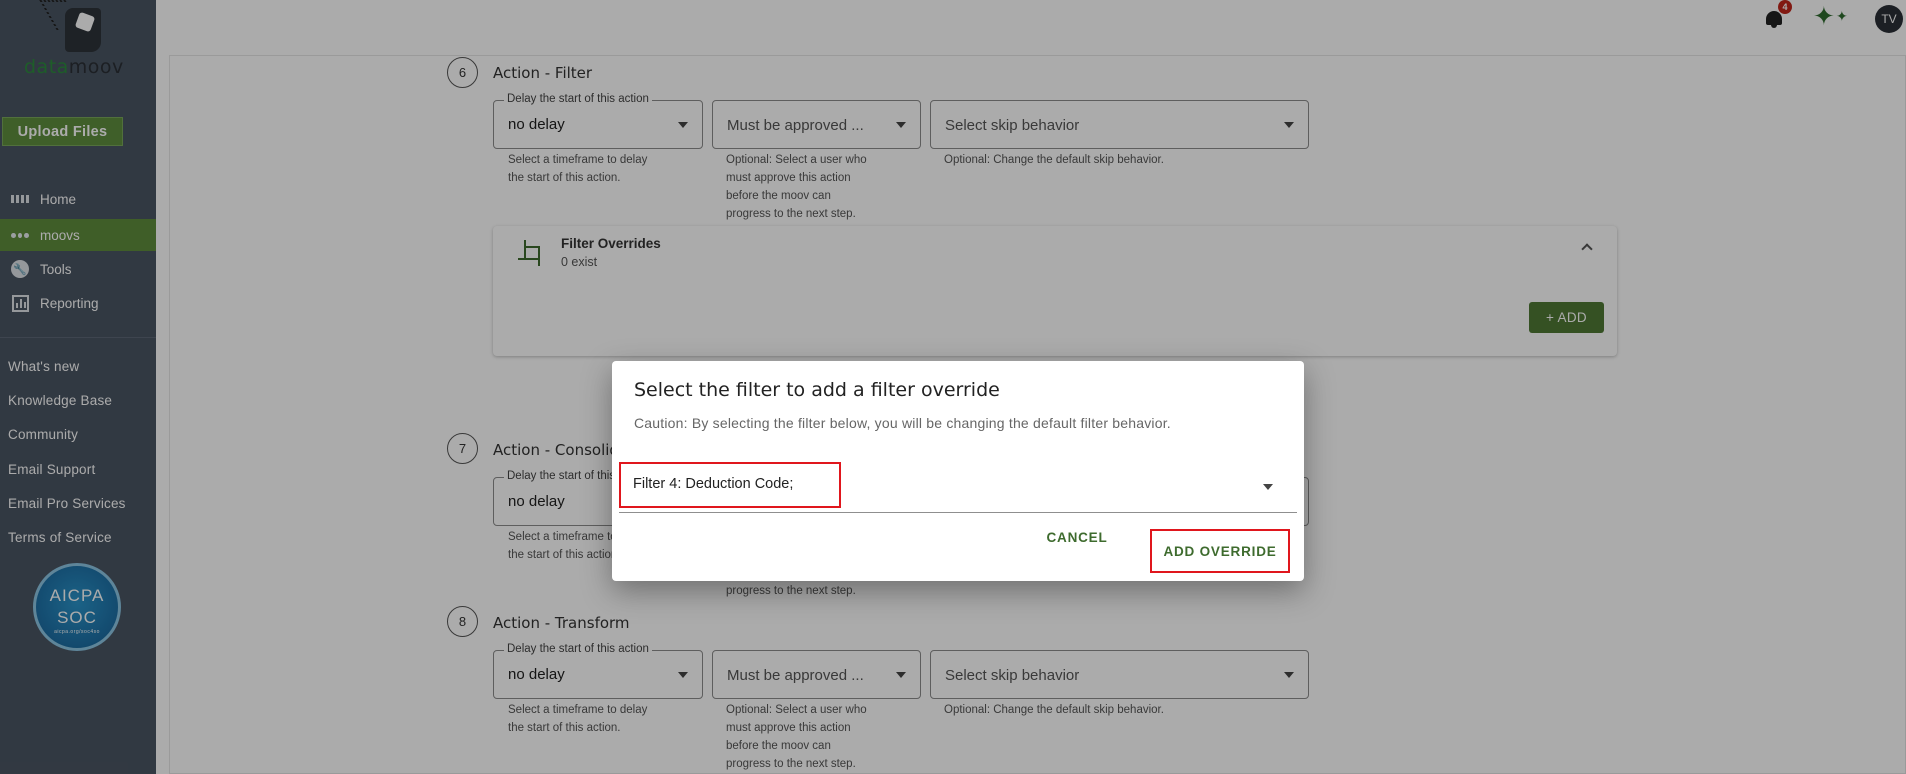  Describe the element at coordinates (1077, 537) in the screenshot. I see `cancel-button: CANCEL` at that location.